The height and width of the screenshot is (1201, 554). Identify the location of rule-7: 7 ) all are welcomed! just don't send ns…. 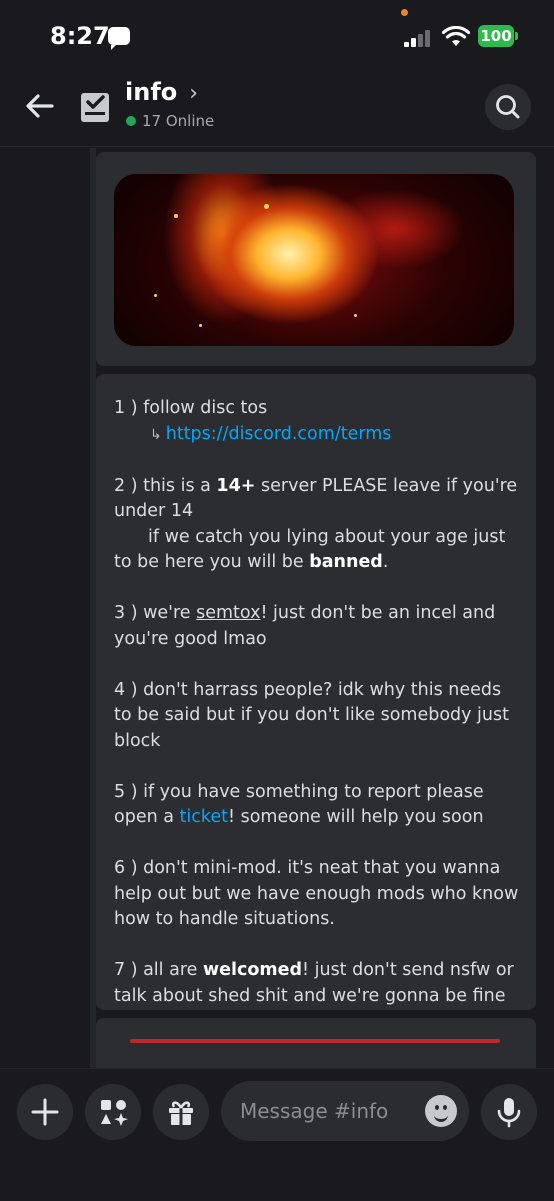
(318, 983).